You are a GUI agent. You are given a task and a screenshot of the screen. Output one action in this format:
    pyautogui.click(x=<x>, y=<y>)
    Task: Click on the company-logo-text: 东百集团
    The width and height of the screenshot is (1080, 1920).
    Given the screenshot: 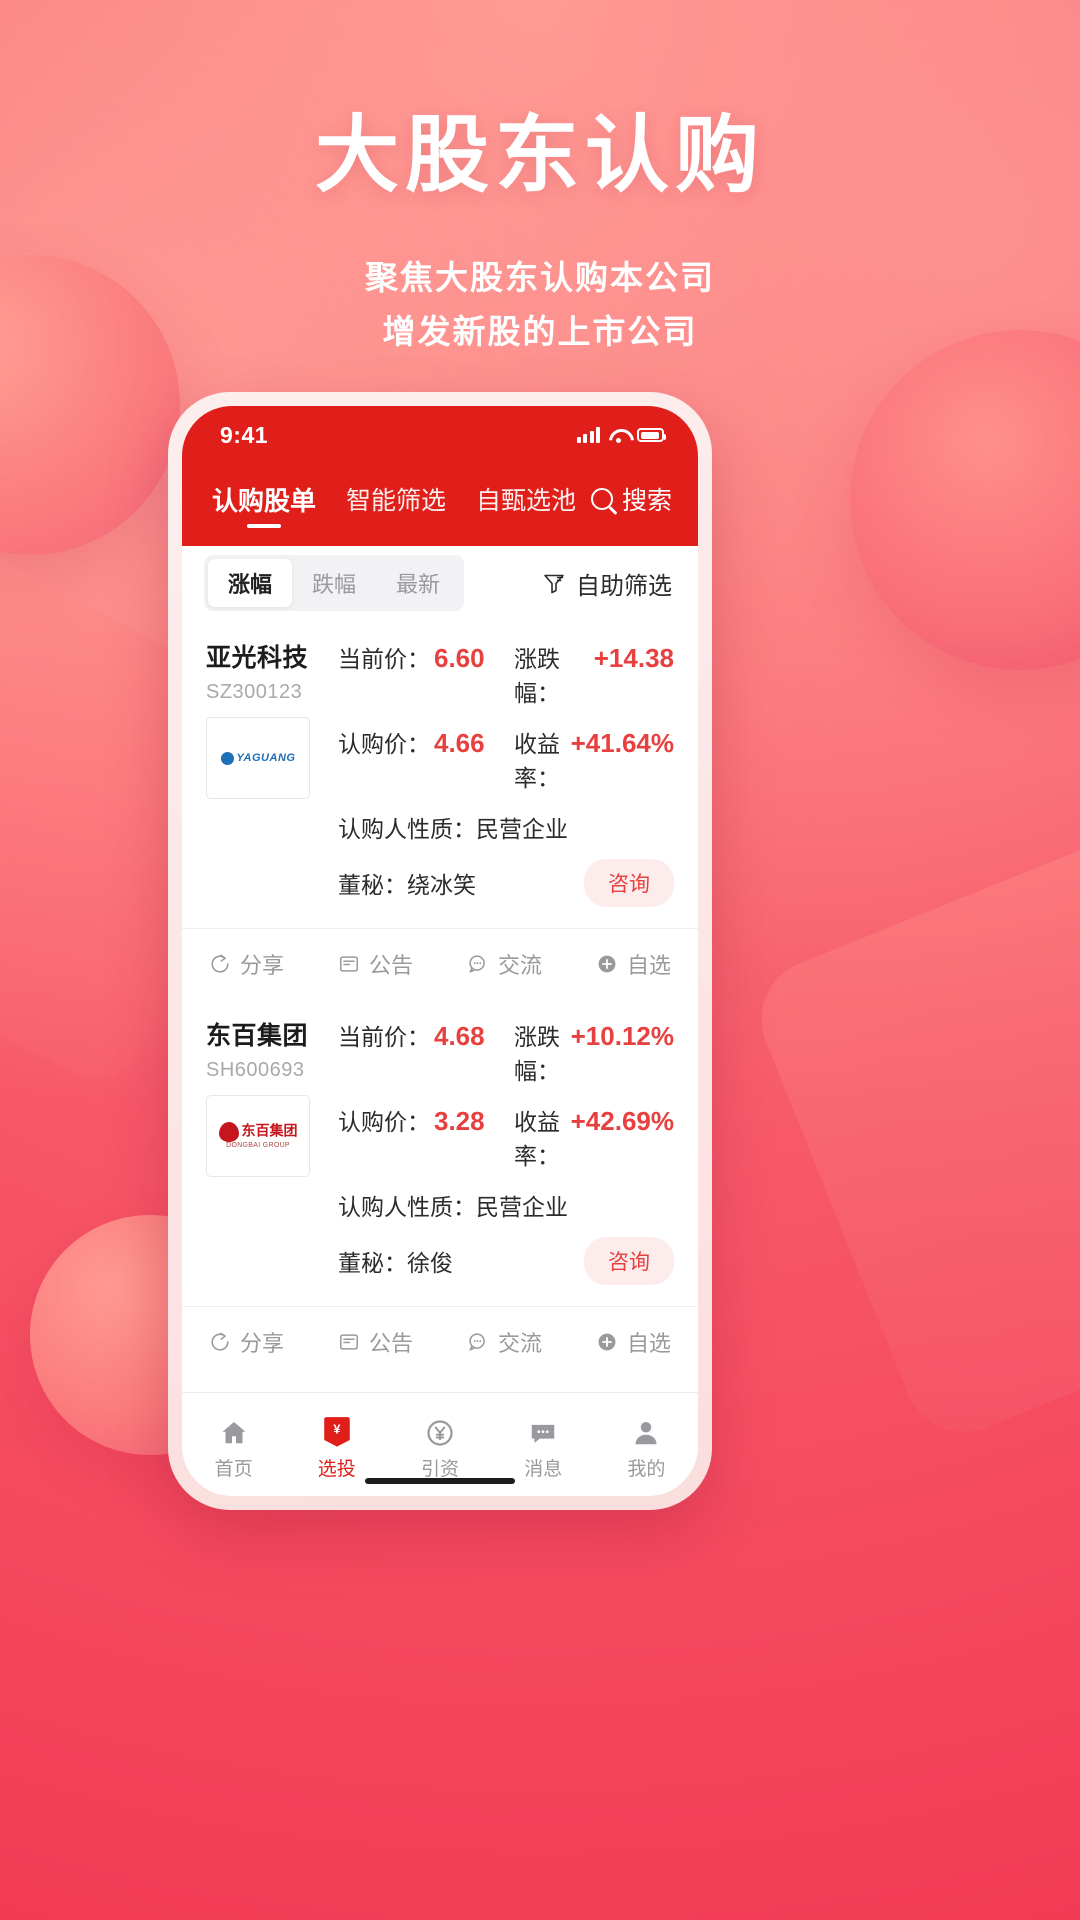 What is the action you would take?
    pyautogui.click(x=269, y=1130)
    